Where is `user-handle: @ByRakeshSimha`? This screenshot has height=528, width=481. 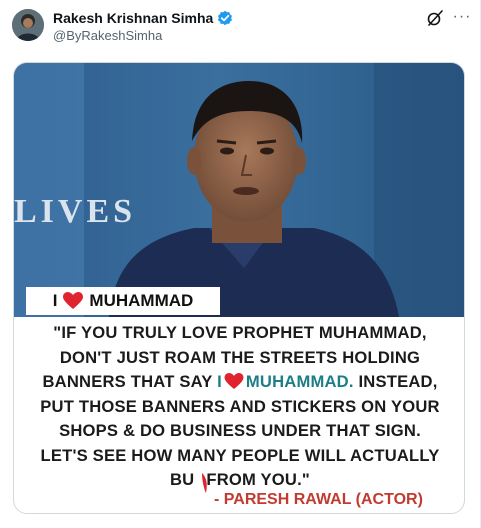
user-handle: @ByRakeshSimha is located at coordinates (107, 35).